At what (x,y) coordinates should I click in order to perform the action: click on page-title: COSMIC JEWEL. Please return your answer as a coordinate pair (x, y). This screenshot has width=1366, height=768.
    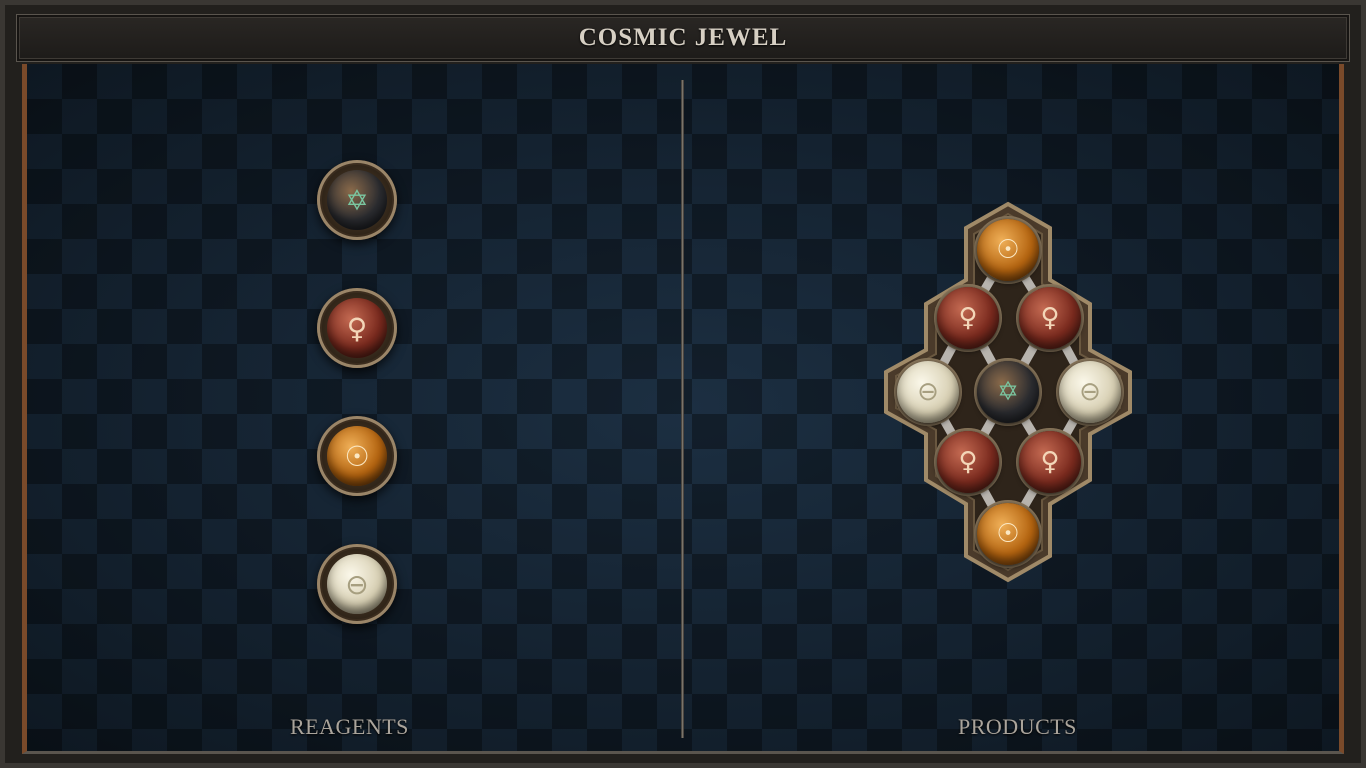
    Looking at the image, I should click on (683, 37).